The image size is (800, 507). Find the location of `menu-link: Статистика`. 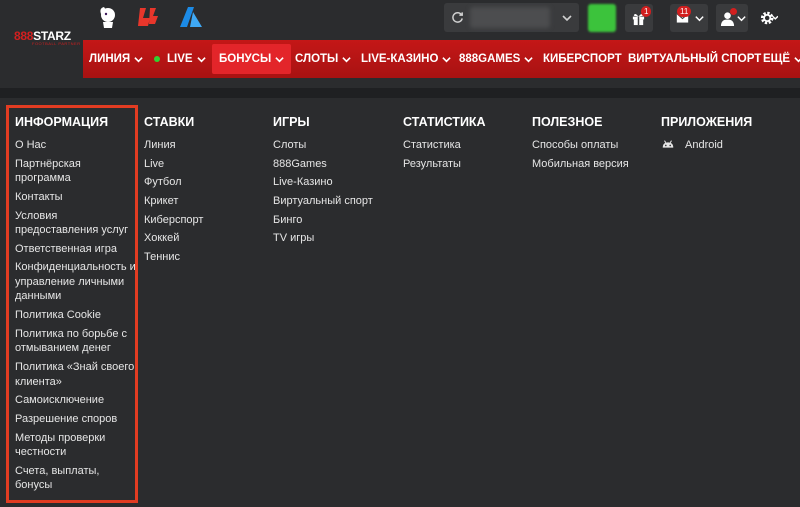

menu-link: Статистика is located at coordinates (463, 145).